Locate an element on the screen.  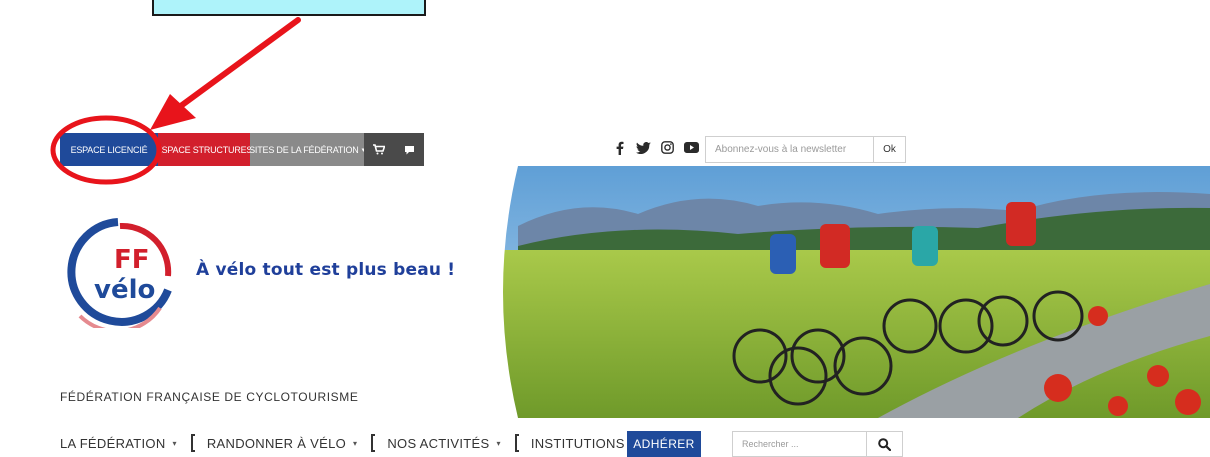
espace-licencie-button: ESPACE LICENCIÉ is located at coordinates (109, 149).